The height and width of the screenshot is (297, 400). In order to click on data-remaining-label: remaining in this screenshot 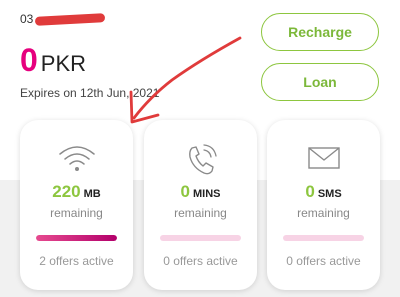, I will do `click(76, 213)`.